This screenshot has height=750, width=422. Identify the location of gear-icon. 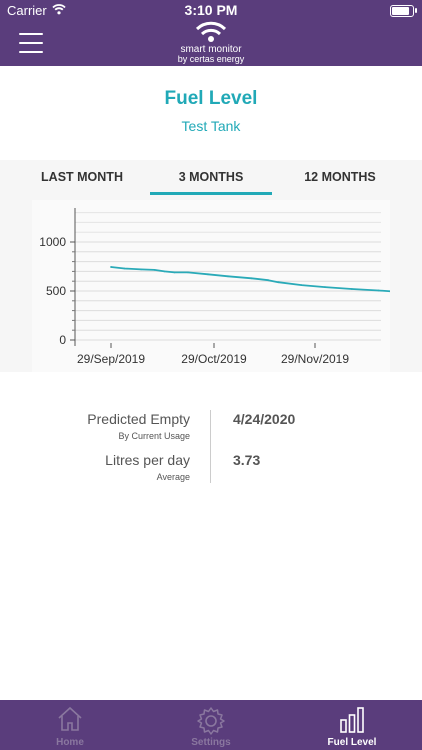
(211, 723).